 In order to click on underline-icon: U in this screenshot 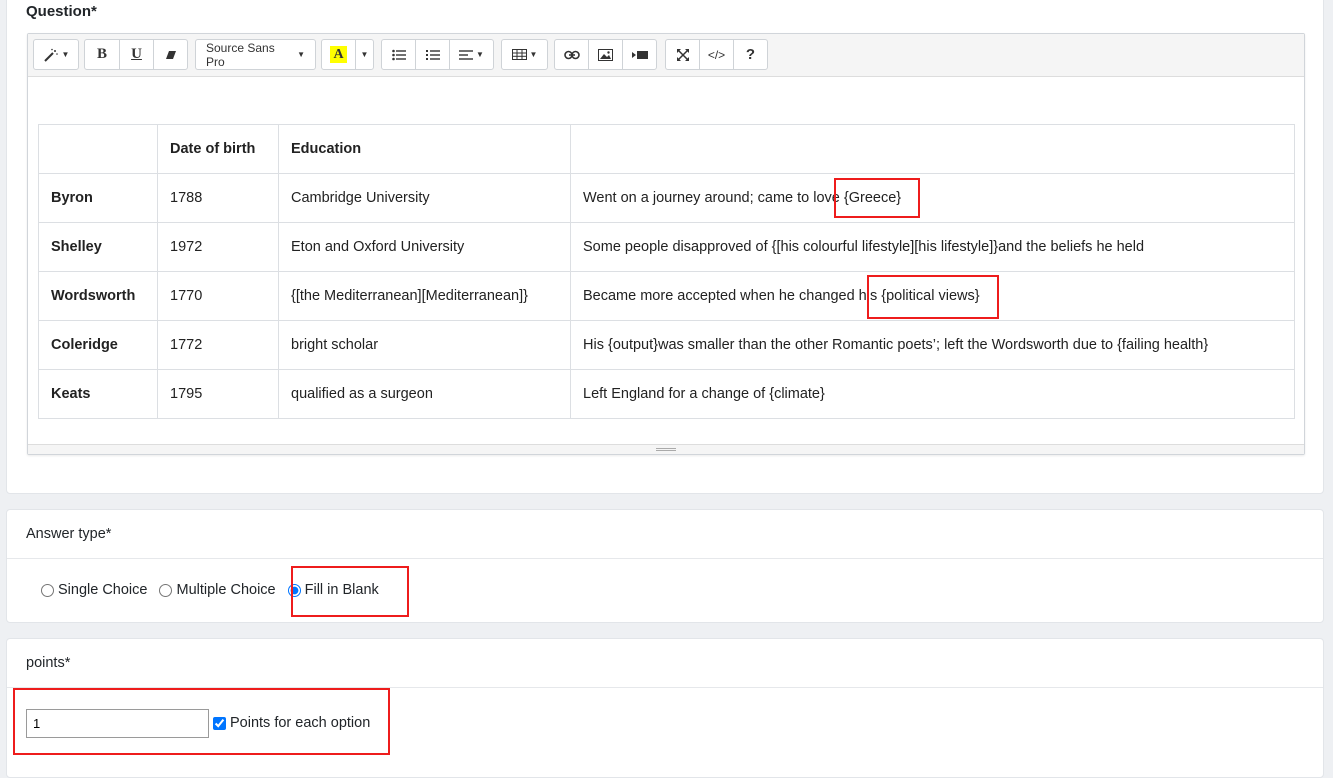, I will do `click(136, 54)`.